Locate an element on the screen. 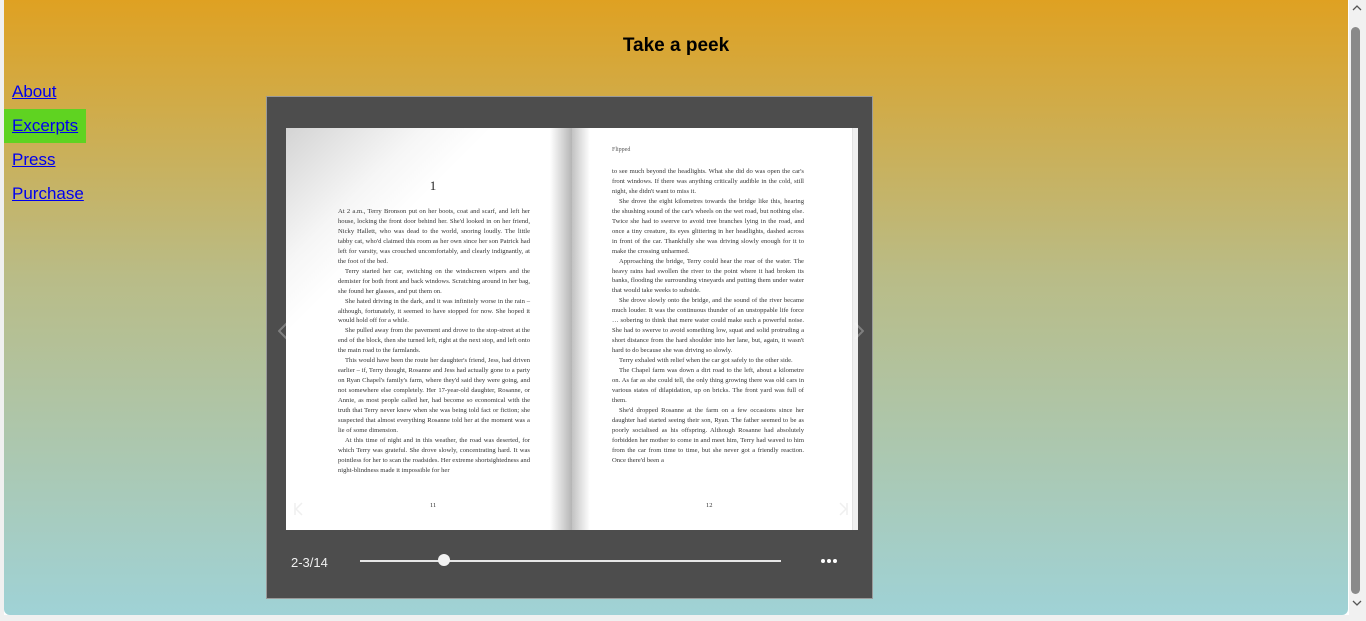 The image size is (1366, 621). page-scrollbar is located at coordinates (1357, 310).